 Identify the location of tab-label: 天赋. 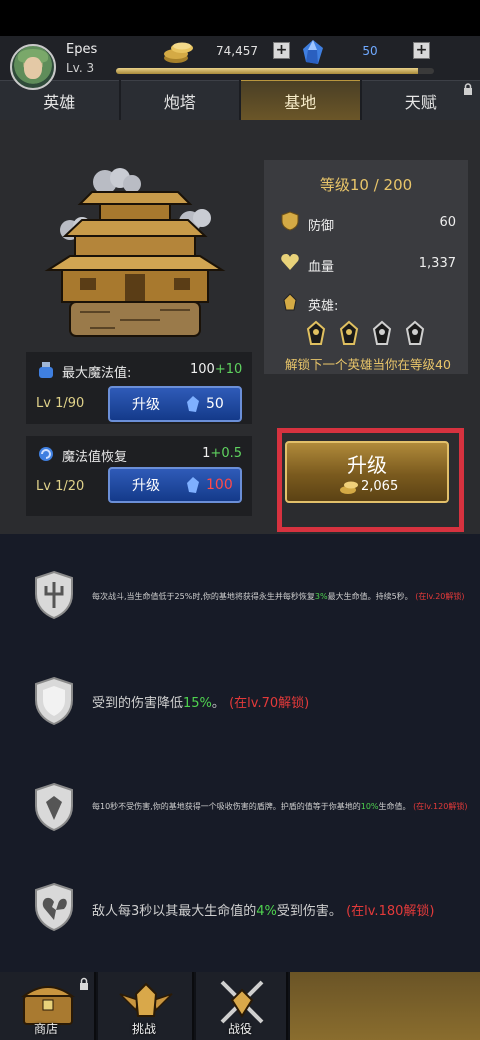
(420, 102).